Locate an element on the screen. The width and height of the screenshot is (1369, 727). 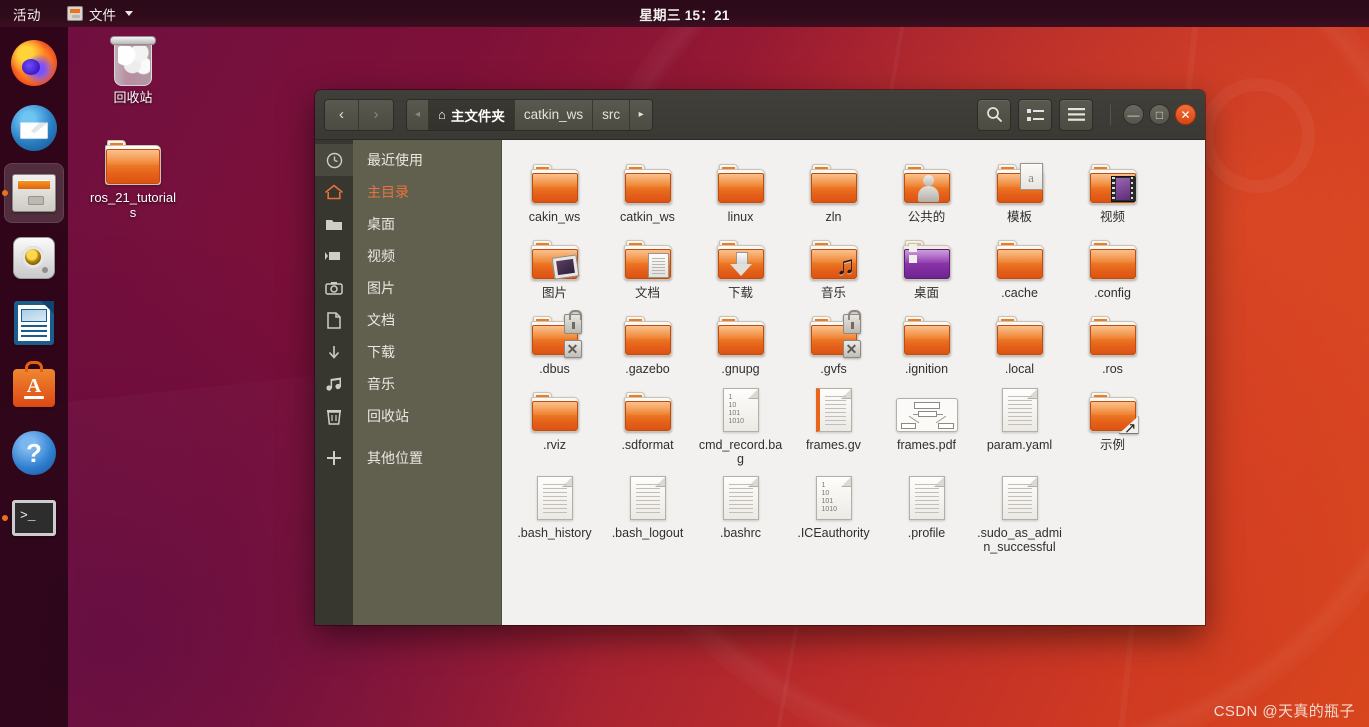
sidebar-icon-trash is located at coordinates (334, 416).